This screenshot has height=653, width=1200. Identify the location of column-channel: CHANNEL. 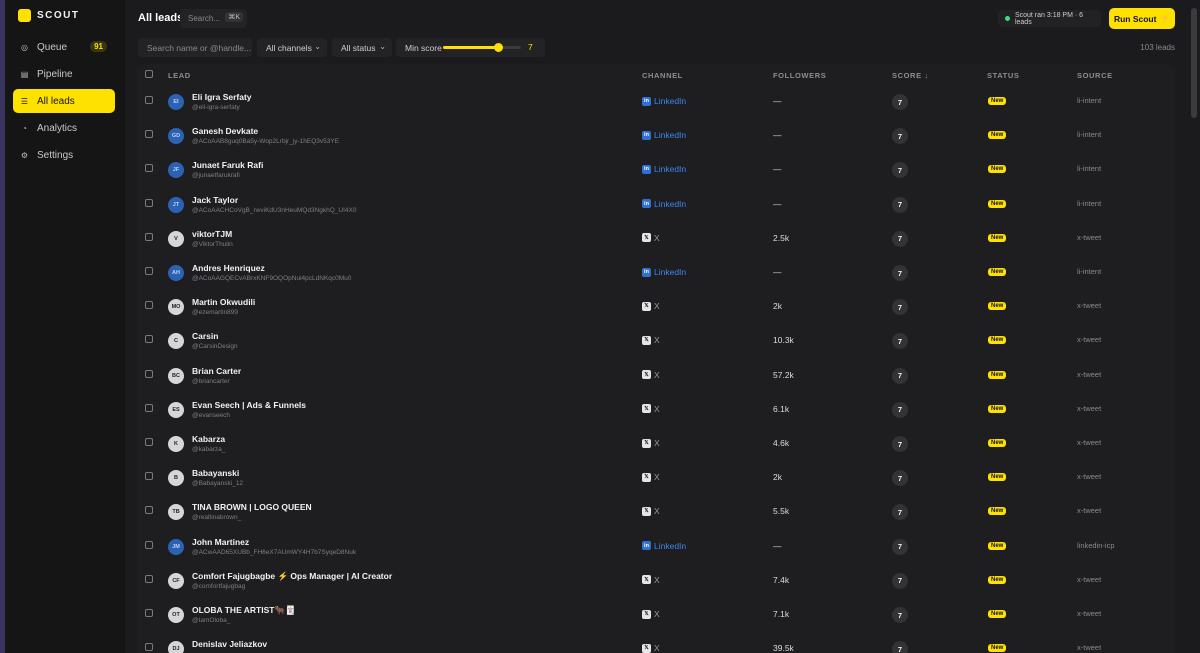
(662, 75).